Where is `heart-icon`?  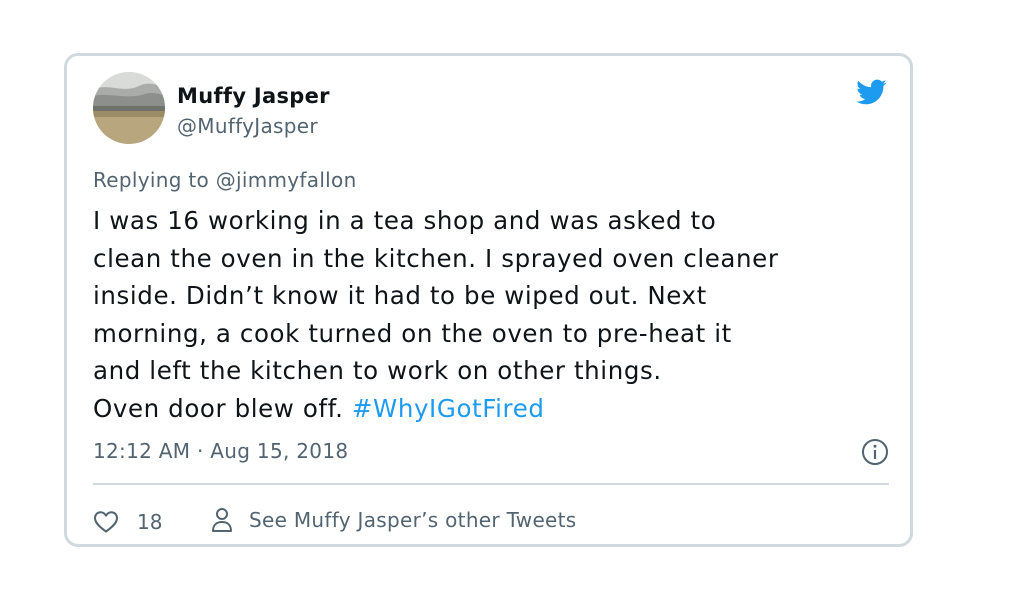 heart-icon is located at coordinates (106, 522).